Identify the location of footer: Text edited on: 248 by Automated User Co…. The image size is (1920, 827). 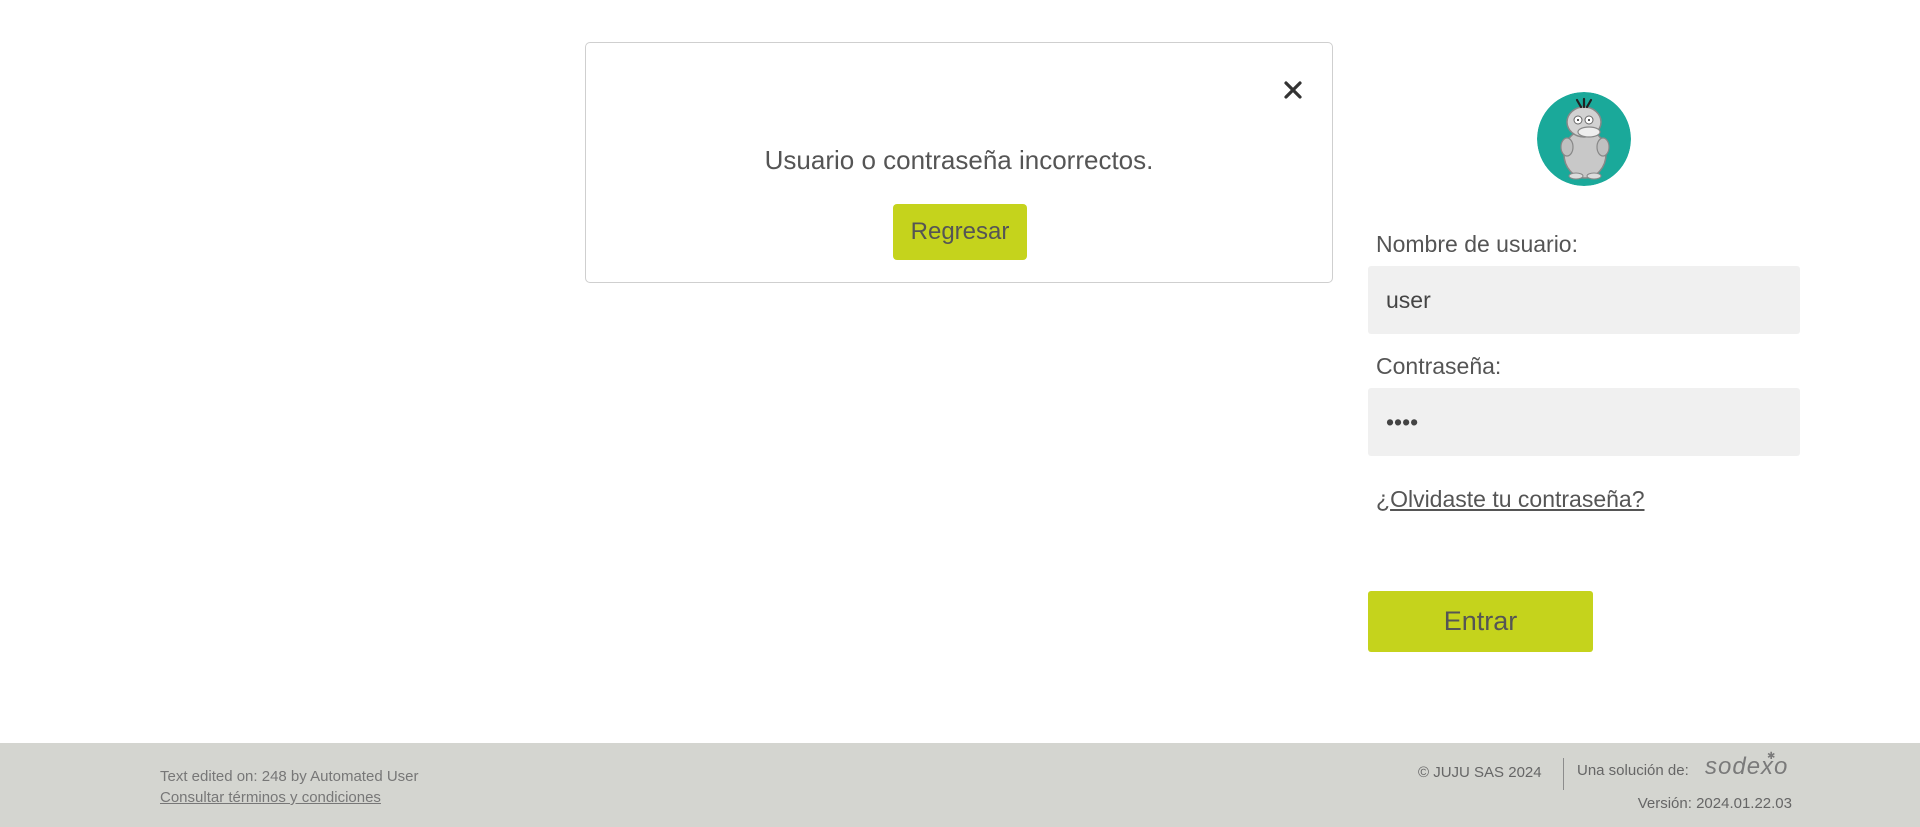
(960, 785).